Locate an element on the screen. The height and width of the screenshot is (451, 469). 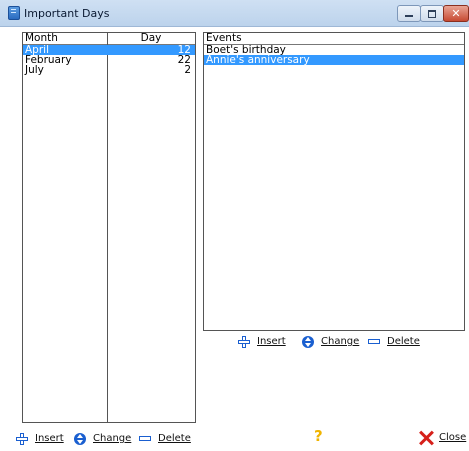
day-column-header: Day is located at coordinates (151, 38).